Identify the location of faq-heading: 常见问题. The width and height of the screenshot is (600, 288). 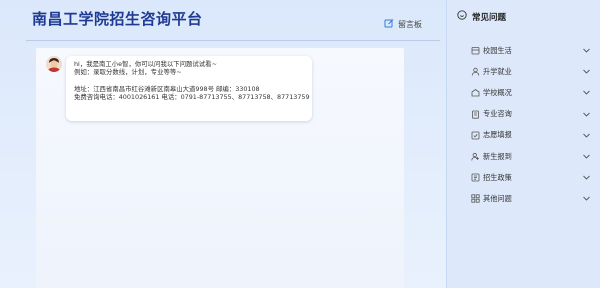
(481, 16).